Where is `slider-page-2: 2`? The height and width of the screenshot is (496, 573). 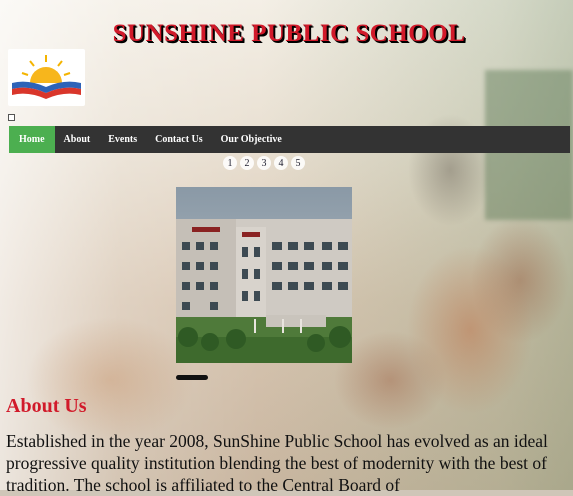
slider-page-2: 2 is located at coordinates (247, 163).